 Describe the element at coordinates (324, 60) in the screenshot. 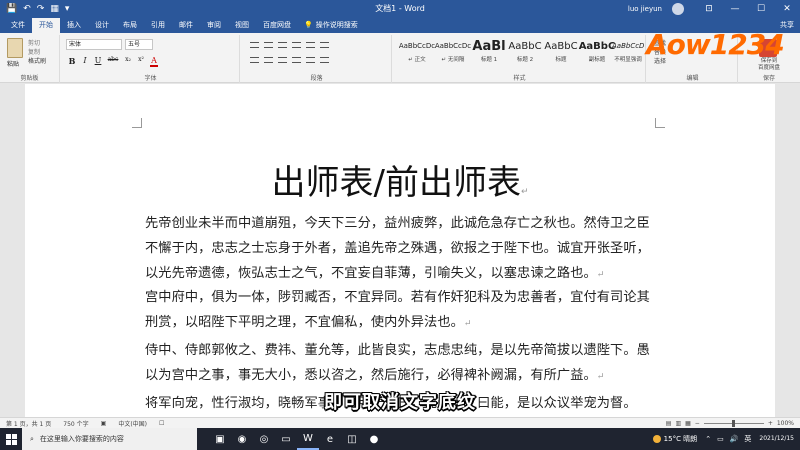

I see `shading-button` at that location.